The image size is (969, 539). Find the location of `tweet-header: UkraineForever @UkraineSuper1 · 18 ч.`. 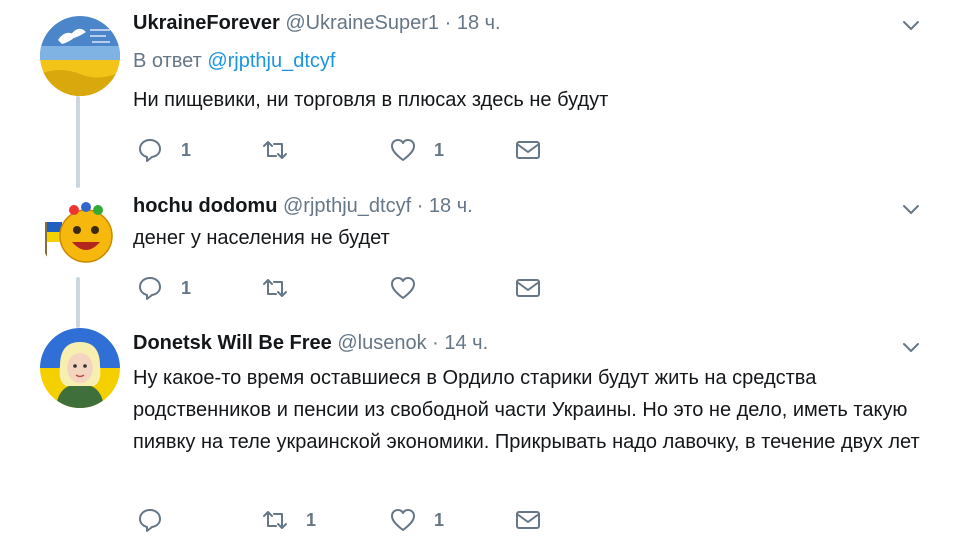

tweet-header: UkraineForever @UkraineSuper1 · 18 ч. is located at coordinates (317, 23).